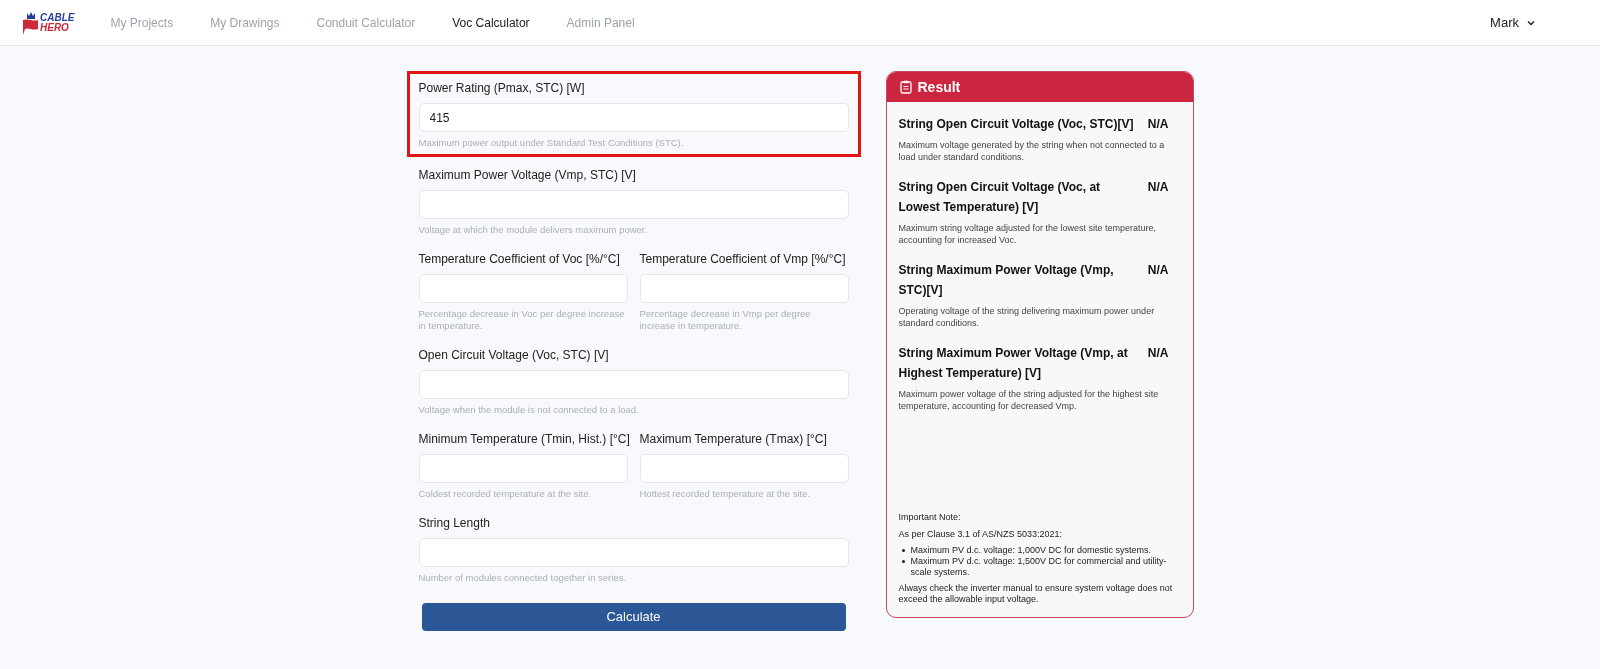  What do you see at coordinates (551, 143) in the screenshot?
I see `help-text: Maximum power output under Standard Test Conditions (STC).` at bounding box center [551, 143].